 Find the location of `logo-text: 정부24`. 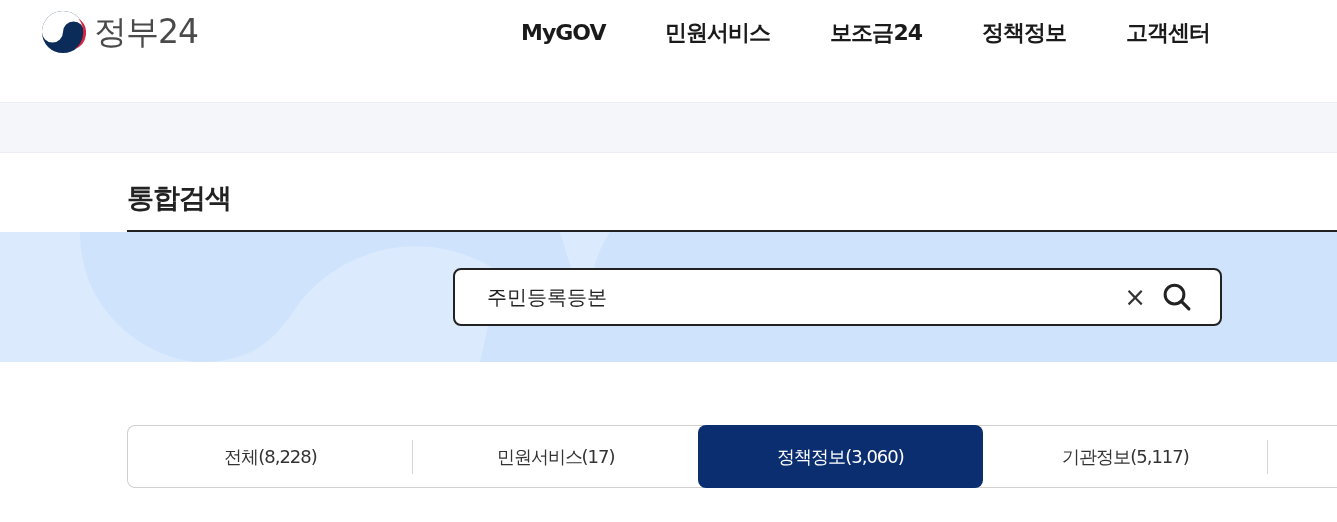

logo-text: 정부24 is located at coordinates (146, 32).